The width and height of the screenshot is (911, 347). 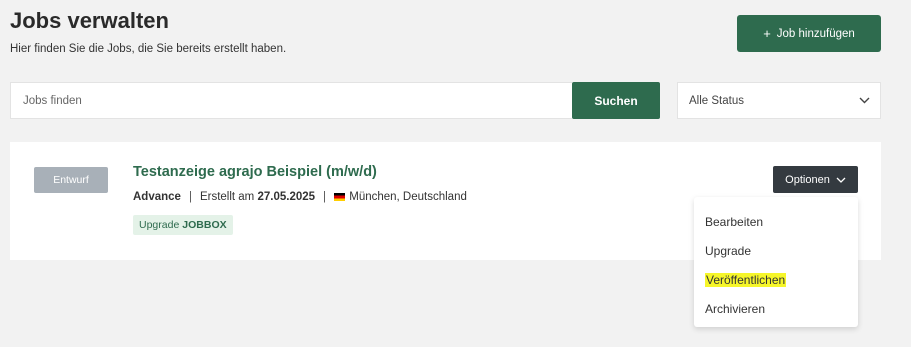 What do you see at coordinates (286, 197) in the screenshot?
I see `created-date: 27.05.2025` at bounding box center [286, 197].